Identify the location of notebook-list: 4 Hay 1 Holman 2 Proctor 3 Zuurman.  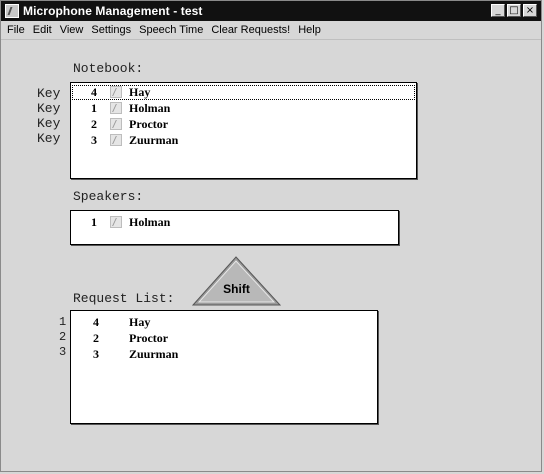
(243, 130).